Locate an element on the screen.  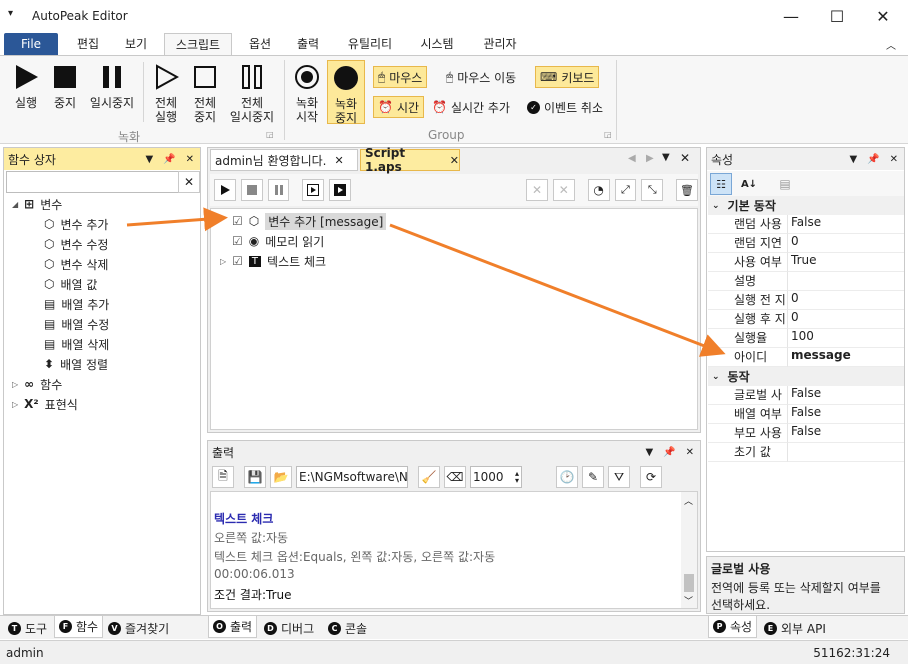
collapse-button: ⤡ is located at coordinates (652, 190).